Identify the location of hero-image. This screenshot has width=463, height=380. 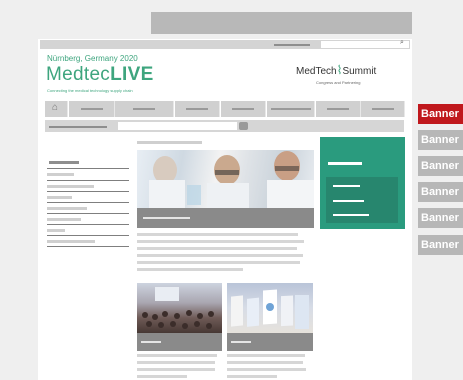
(225, 179).